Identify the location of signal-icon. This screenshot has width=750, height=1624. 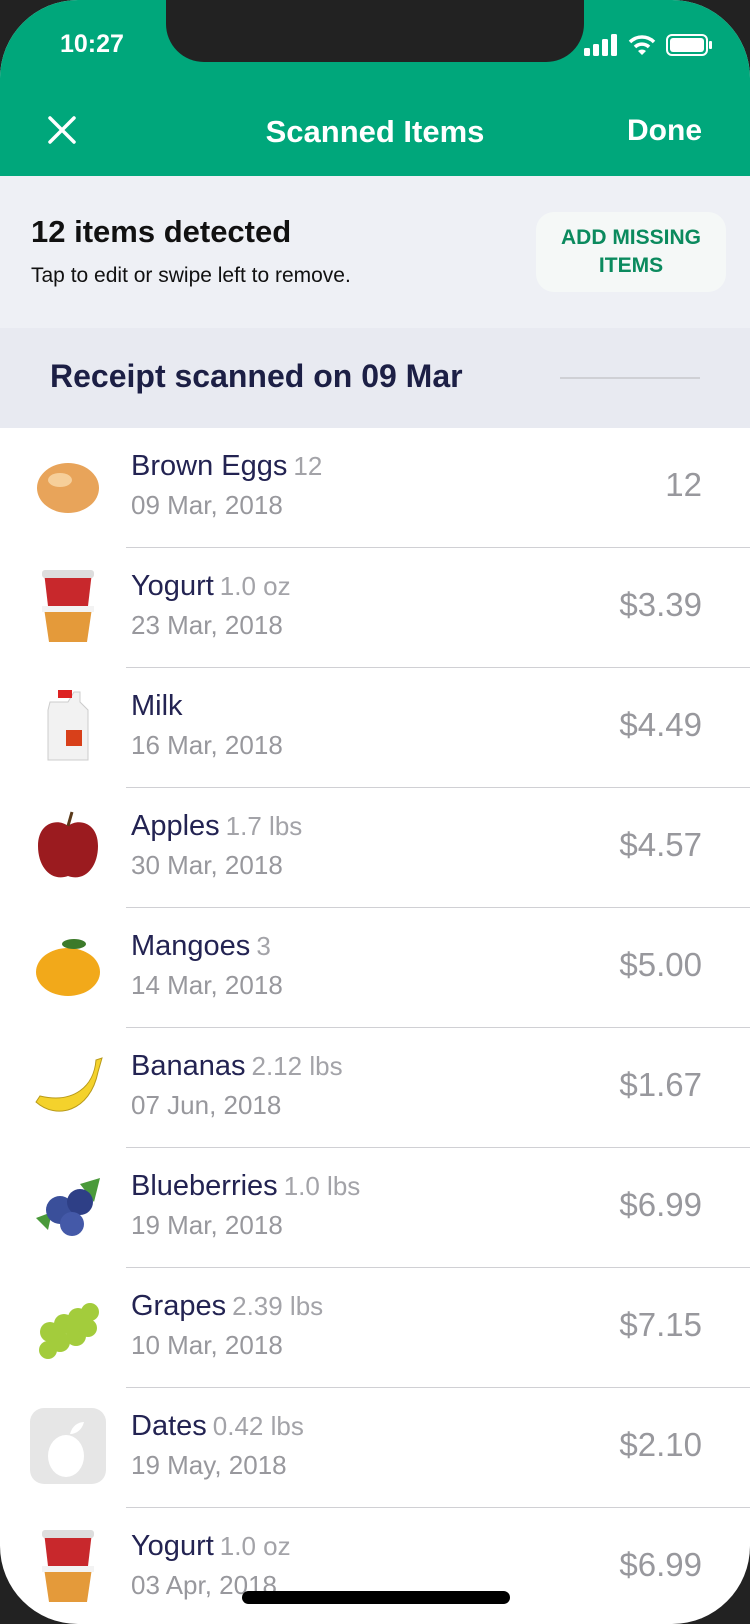
(600, 45).